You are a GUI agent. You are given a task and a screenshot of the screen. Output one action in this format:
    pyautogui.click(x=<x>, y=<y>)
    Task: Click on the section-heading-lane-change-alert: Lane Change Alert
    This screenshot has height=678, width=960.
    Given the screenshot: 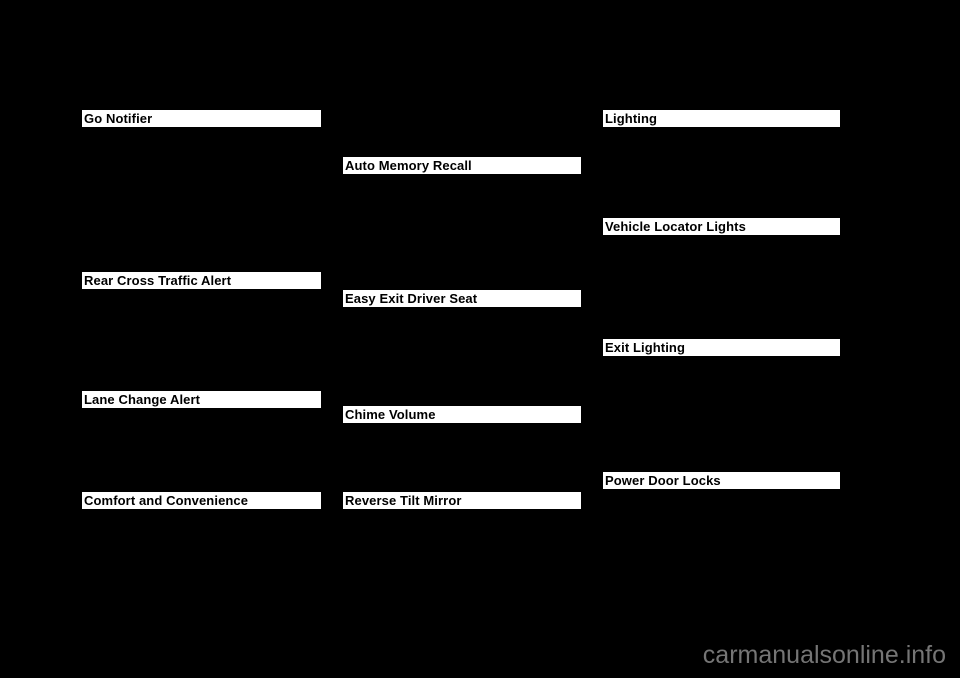 What is the action you would take?
    pyautogui.click(x=201, y=399)
    